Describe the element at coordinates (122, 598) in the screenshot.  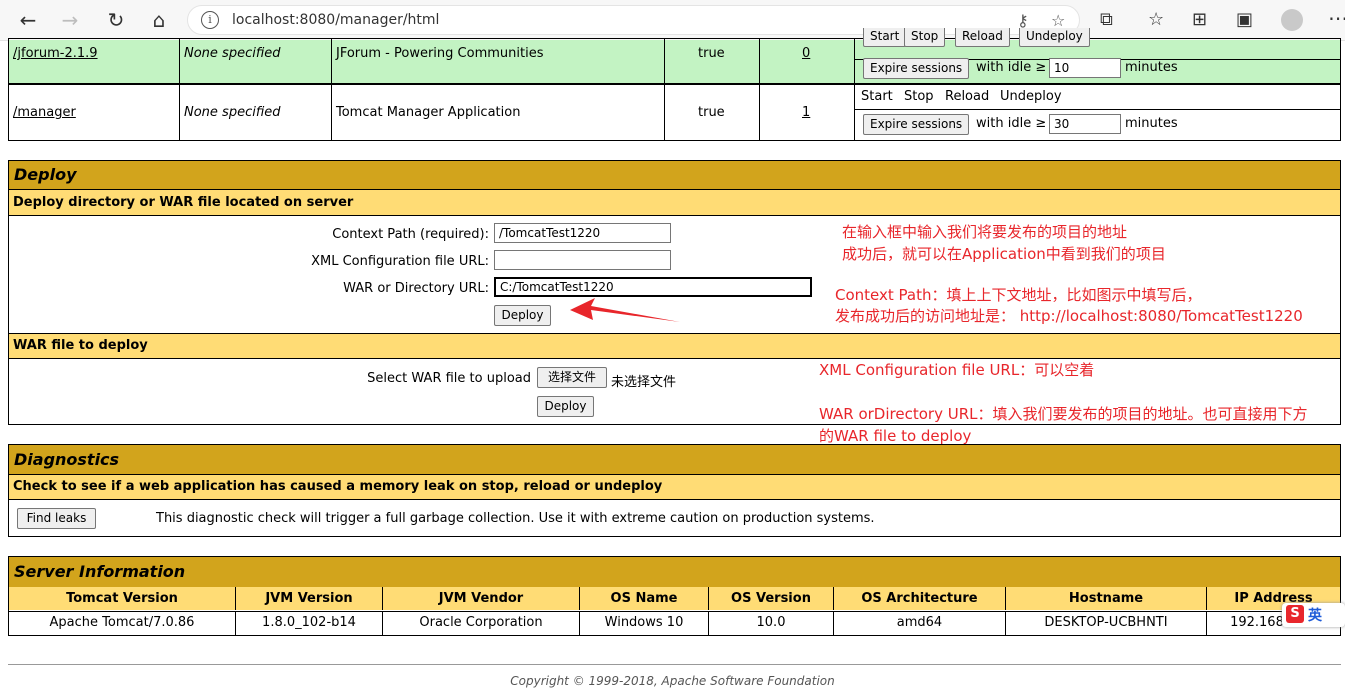
I see `server-info-header: Tomcat Version` at that location.